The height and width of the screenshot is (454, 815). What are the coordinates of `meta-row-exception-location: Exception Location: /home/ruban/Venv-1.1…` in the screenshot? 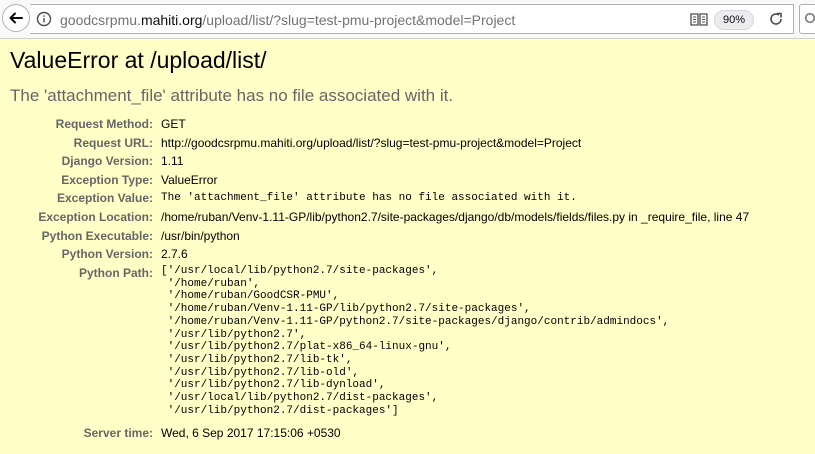 It's located at (407, 217).